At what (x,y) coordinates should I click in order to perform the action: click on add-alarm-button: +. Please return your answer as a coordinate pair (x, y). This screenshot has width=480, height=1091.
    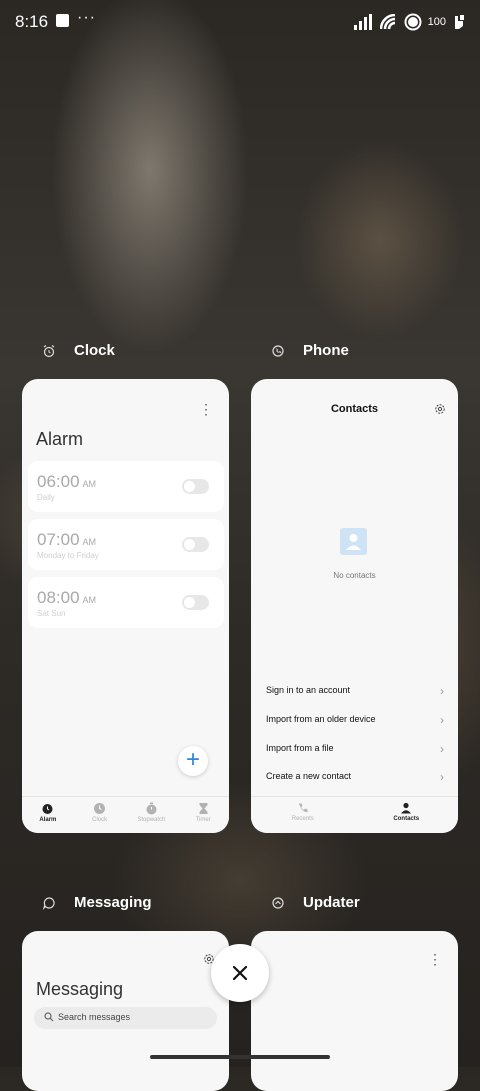
    Looking at the image, I should click on (193, 761).